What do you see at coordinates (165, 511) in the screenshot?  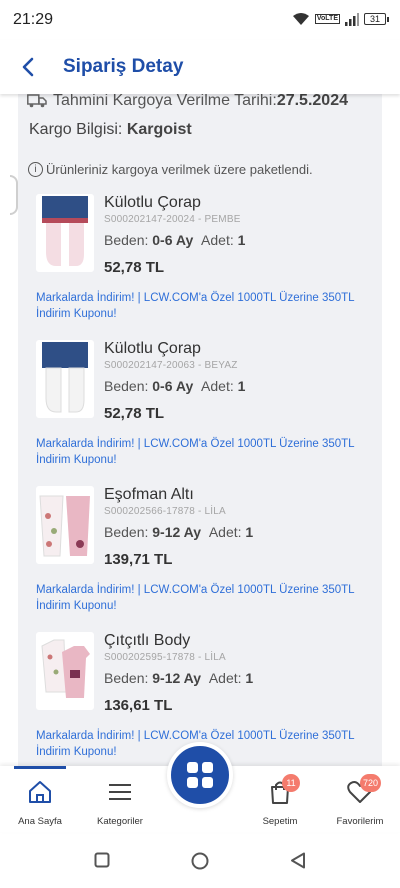 I see `product-code: S000202566-17878 - LİLA` at bounding box center [165, 511].